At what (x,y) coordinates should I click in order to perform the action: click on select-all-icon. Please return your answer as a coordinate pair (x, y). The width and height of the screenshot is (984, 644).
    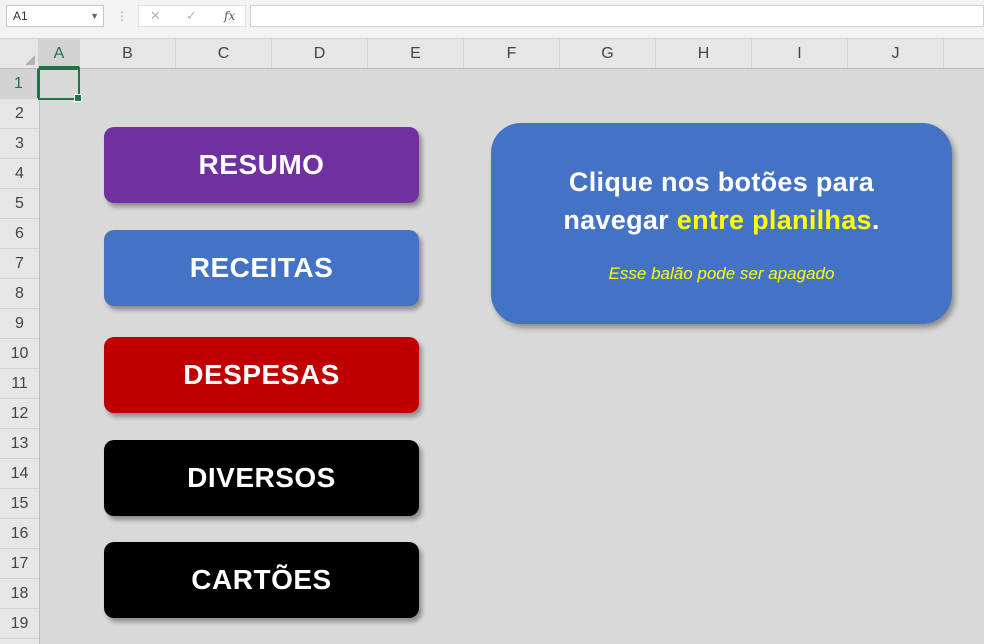
    Looking at the image, I should click on (30, 60).